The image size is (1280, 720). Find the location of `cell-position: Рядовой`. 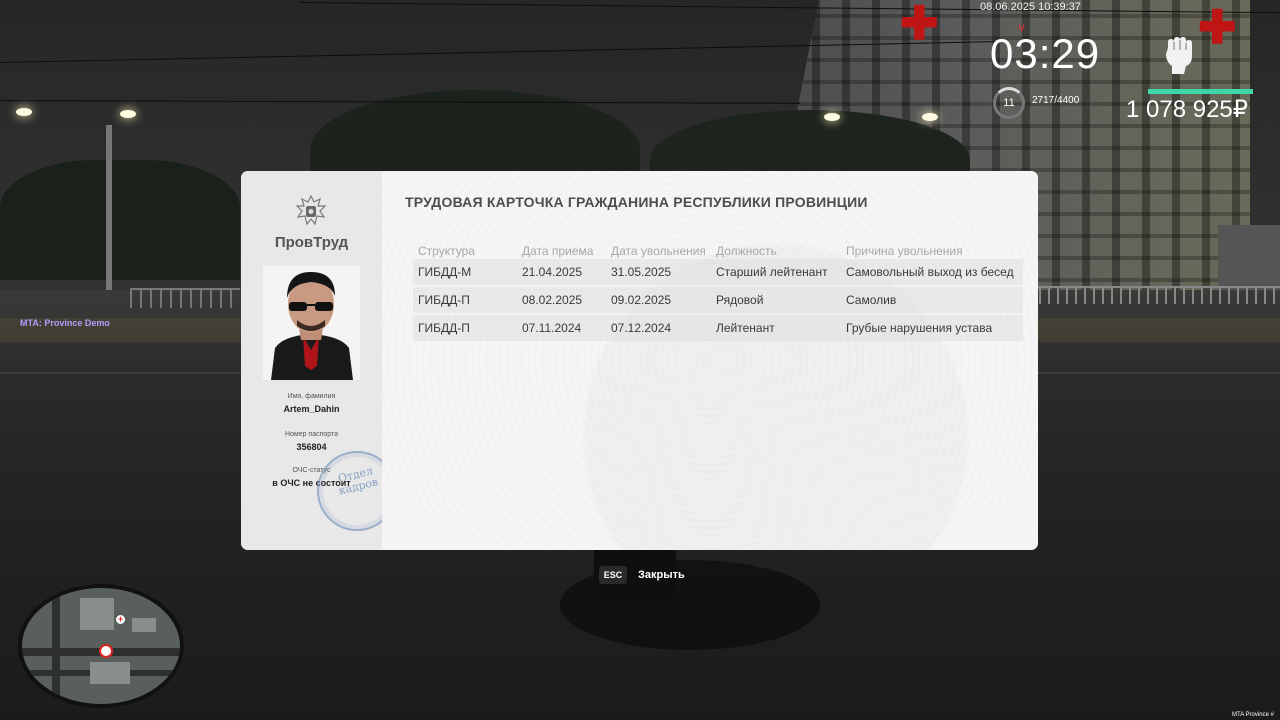

cell-position: Рядовой is located at coordinates (740, 300).